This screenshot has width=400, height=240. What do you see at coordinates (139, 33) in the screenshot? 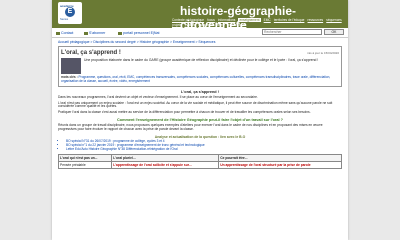
I see `portal-link: portail personnel E|Nat` at bounding box center [139, 33].